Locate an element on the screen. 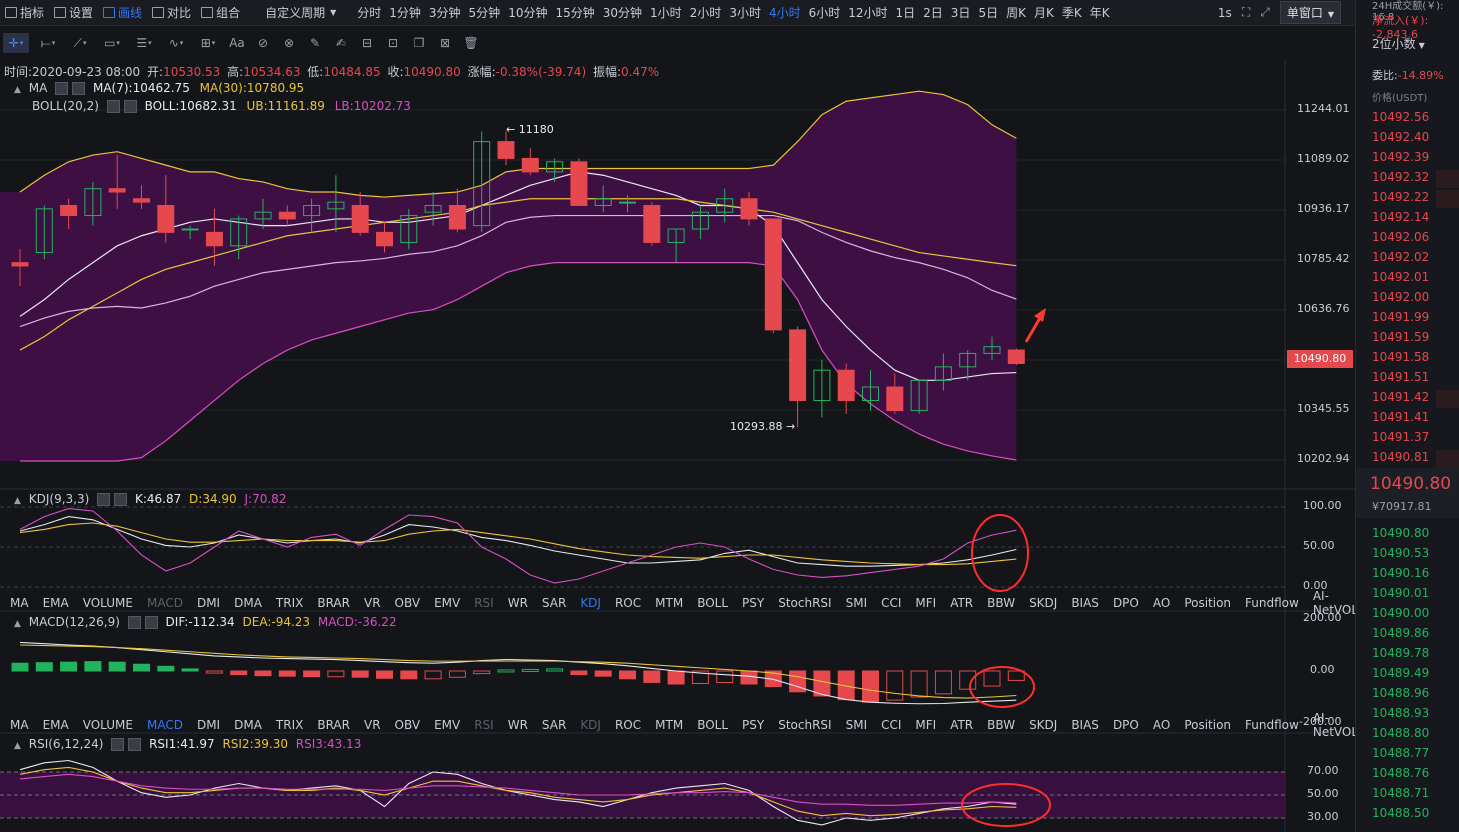 Image resolution: width=1459 pixels, height=832 pixels. indicator-tab-psy: PSY is located at coordinates (753, 603).